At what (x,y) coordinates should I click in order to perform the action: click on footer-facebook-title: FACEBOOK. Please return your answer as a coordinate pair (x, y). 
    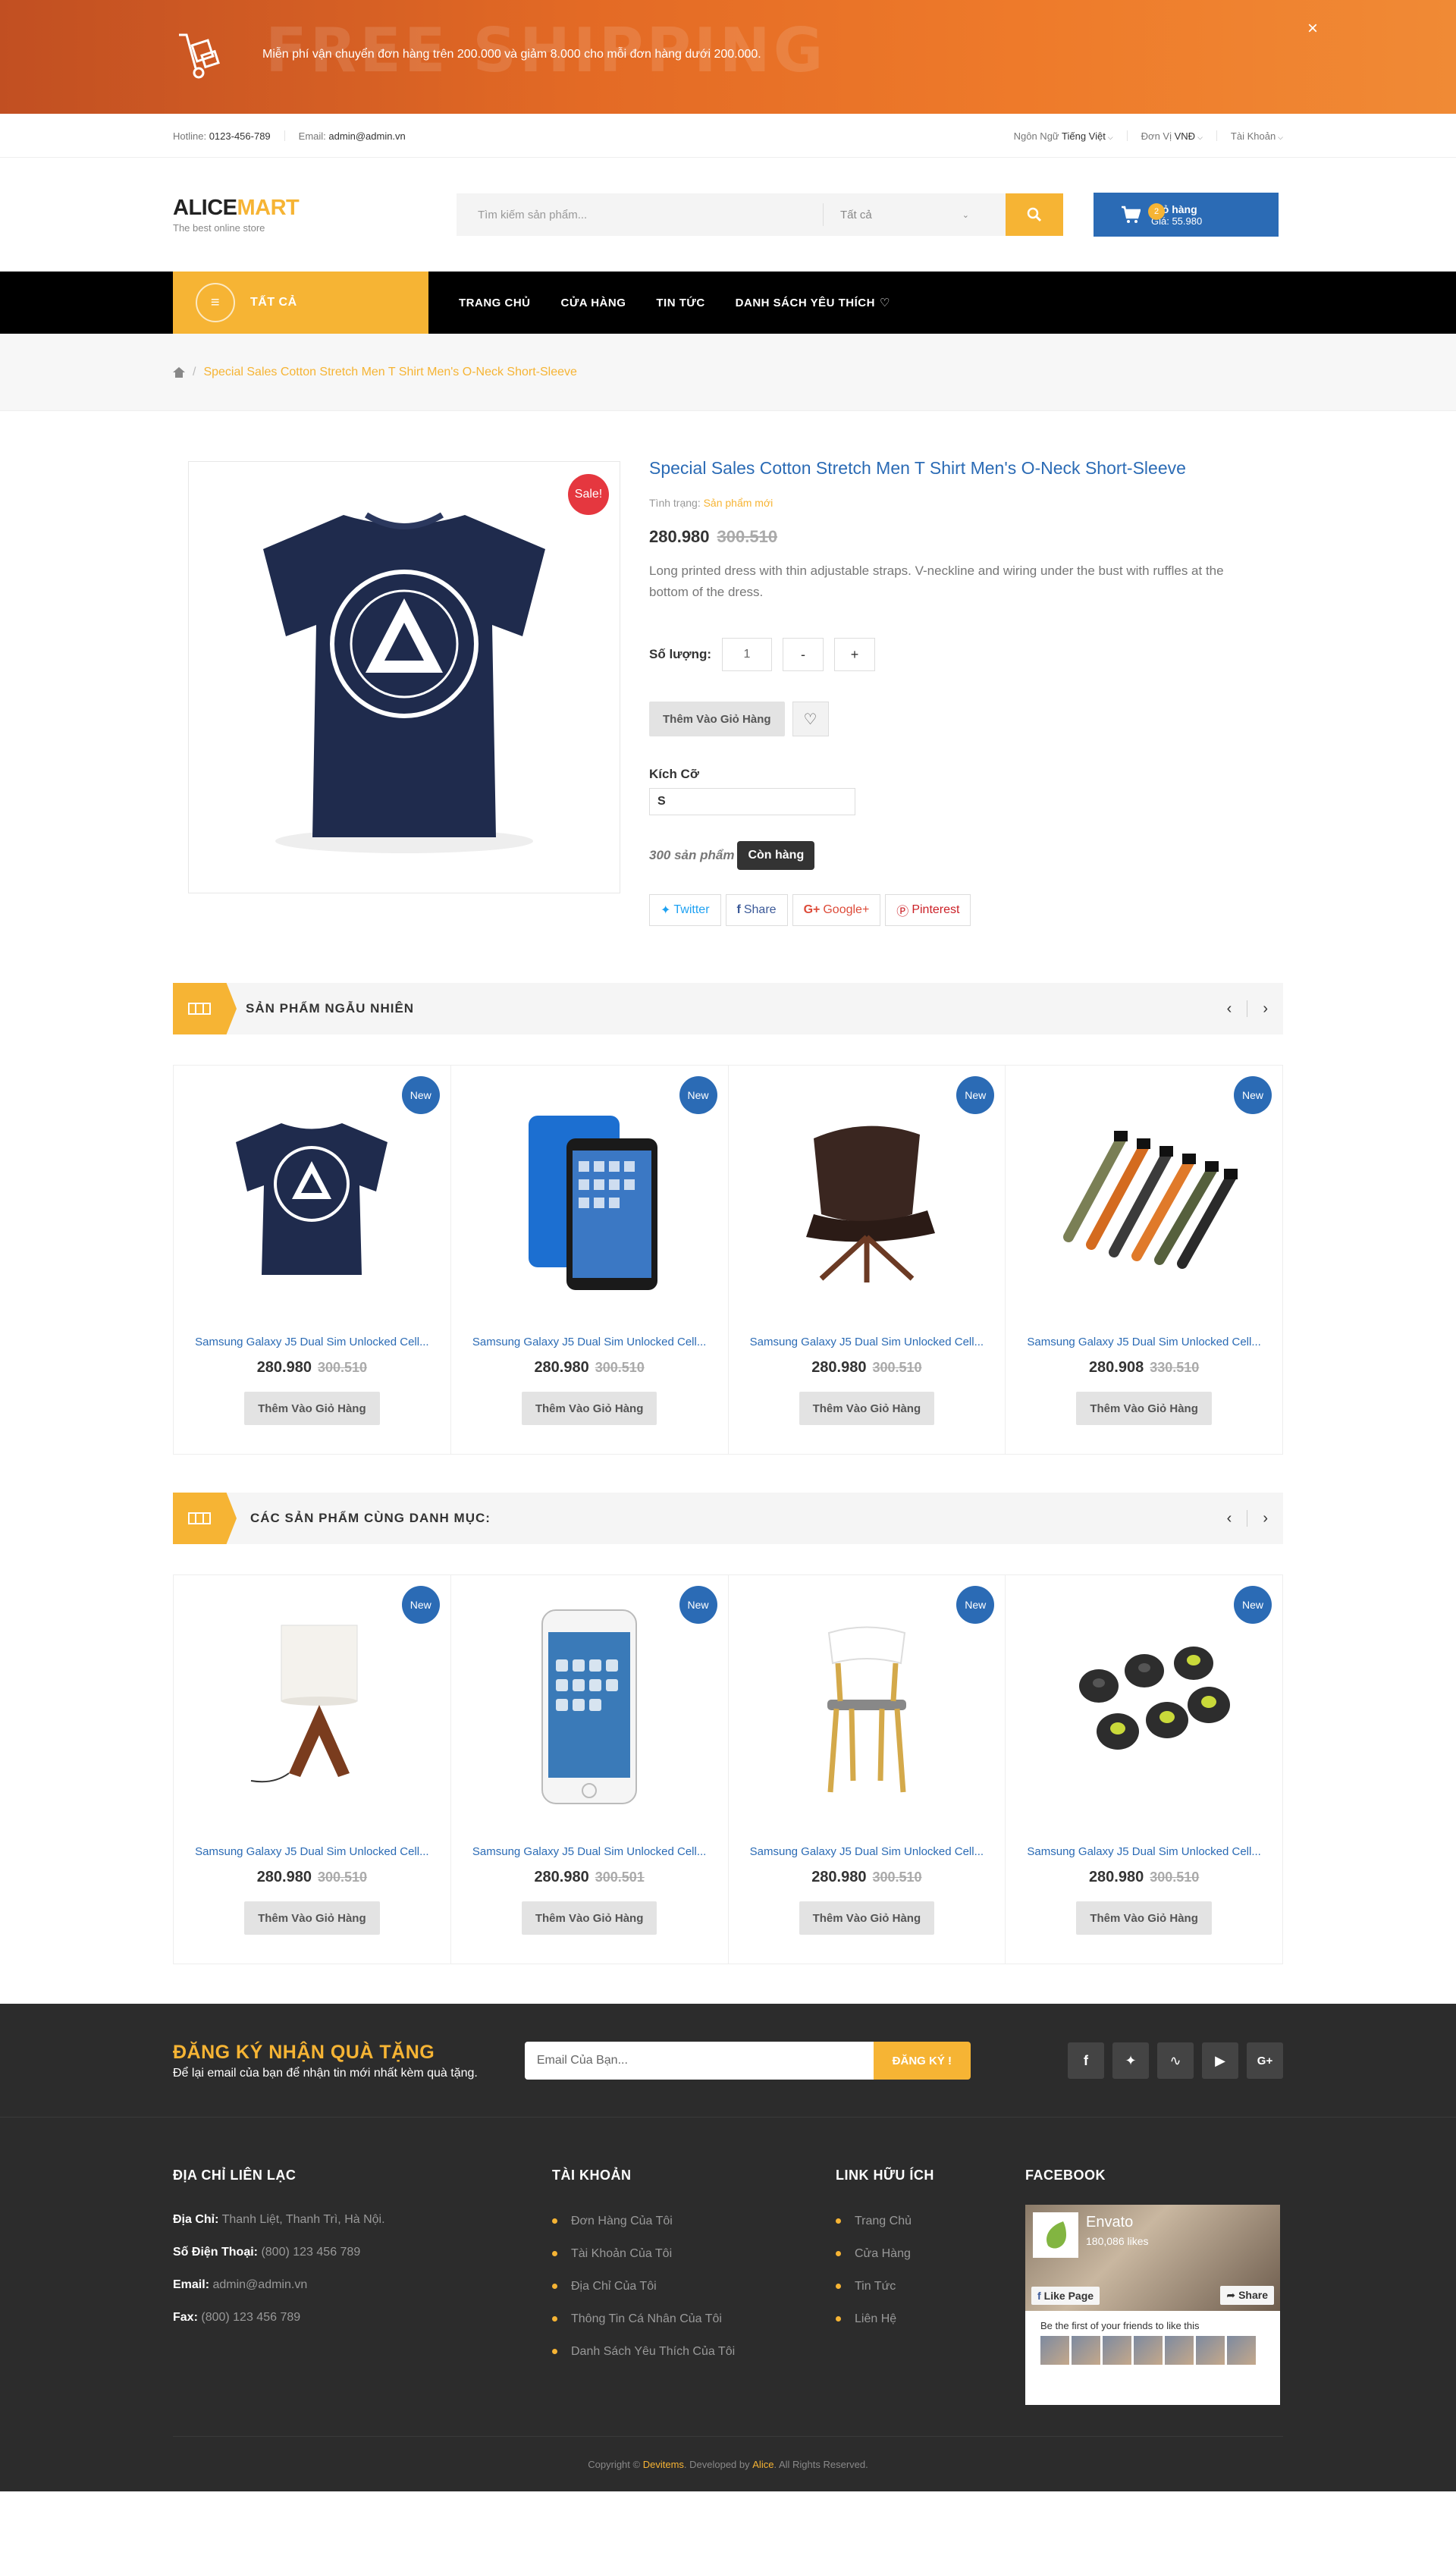
    Looking at the image, I should click on (1065, 2176).